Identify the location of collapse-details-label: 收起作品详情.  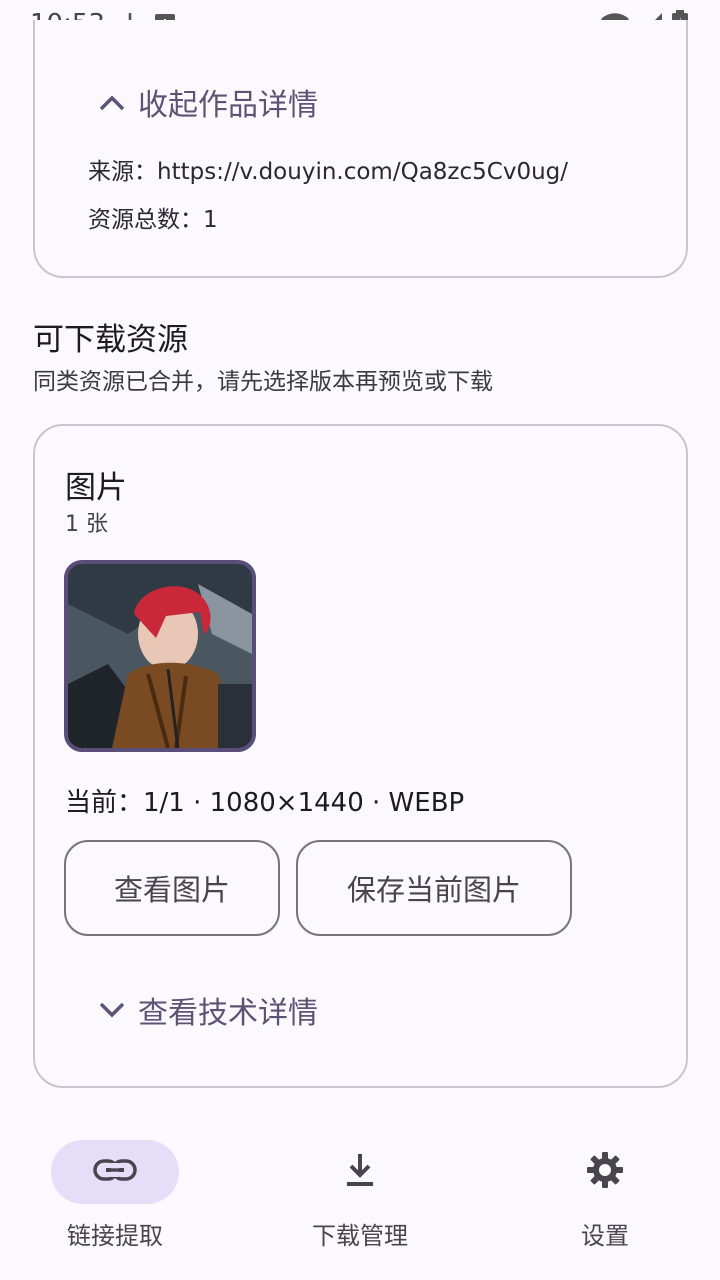
(228, 105).